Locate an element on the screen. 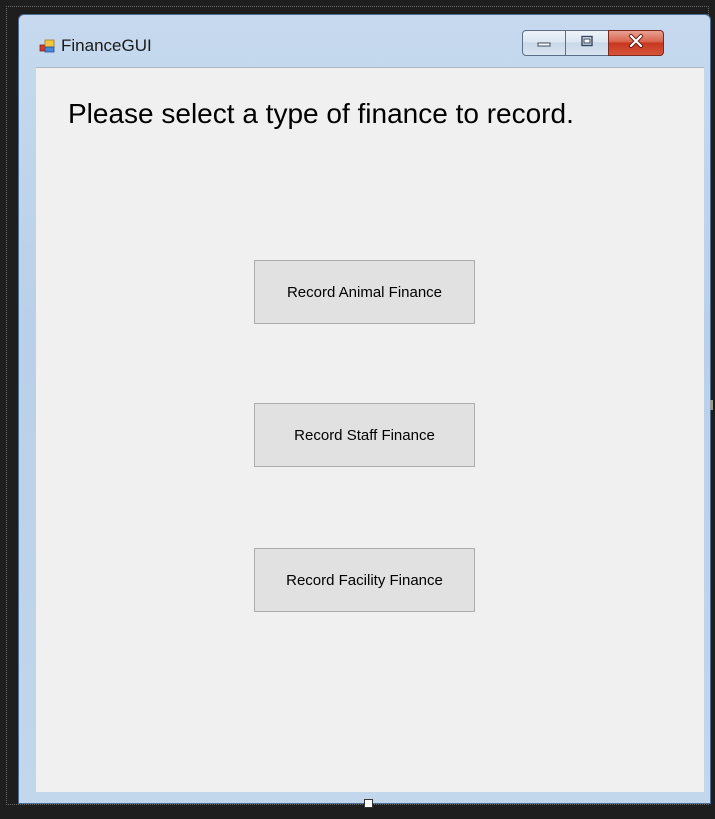 This screenshot has height=819, width=715. maximize-icon is located at coordinates (587, 43).